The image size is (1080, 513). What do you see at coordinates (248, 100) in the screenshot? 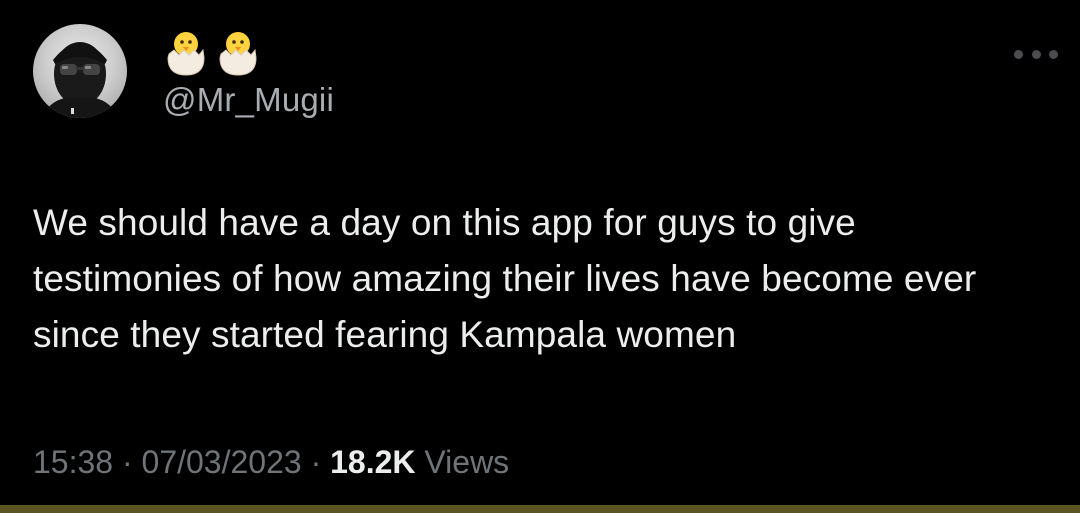
I see `user-handle: @Mr_Mugii` at bounding box center [248, 100].